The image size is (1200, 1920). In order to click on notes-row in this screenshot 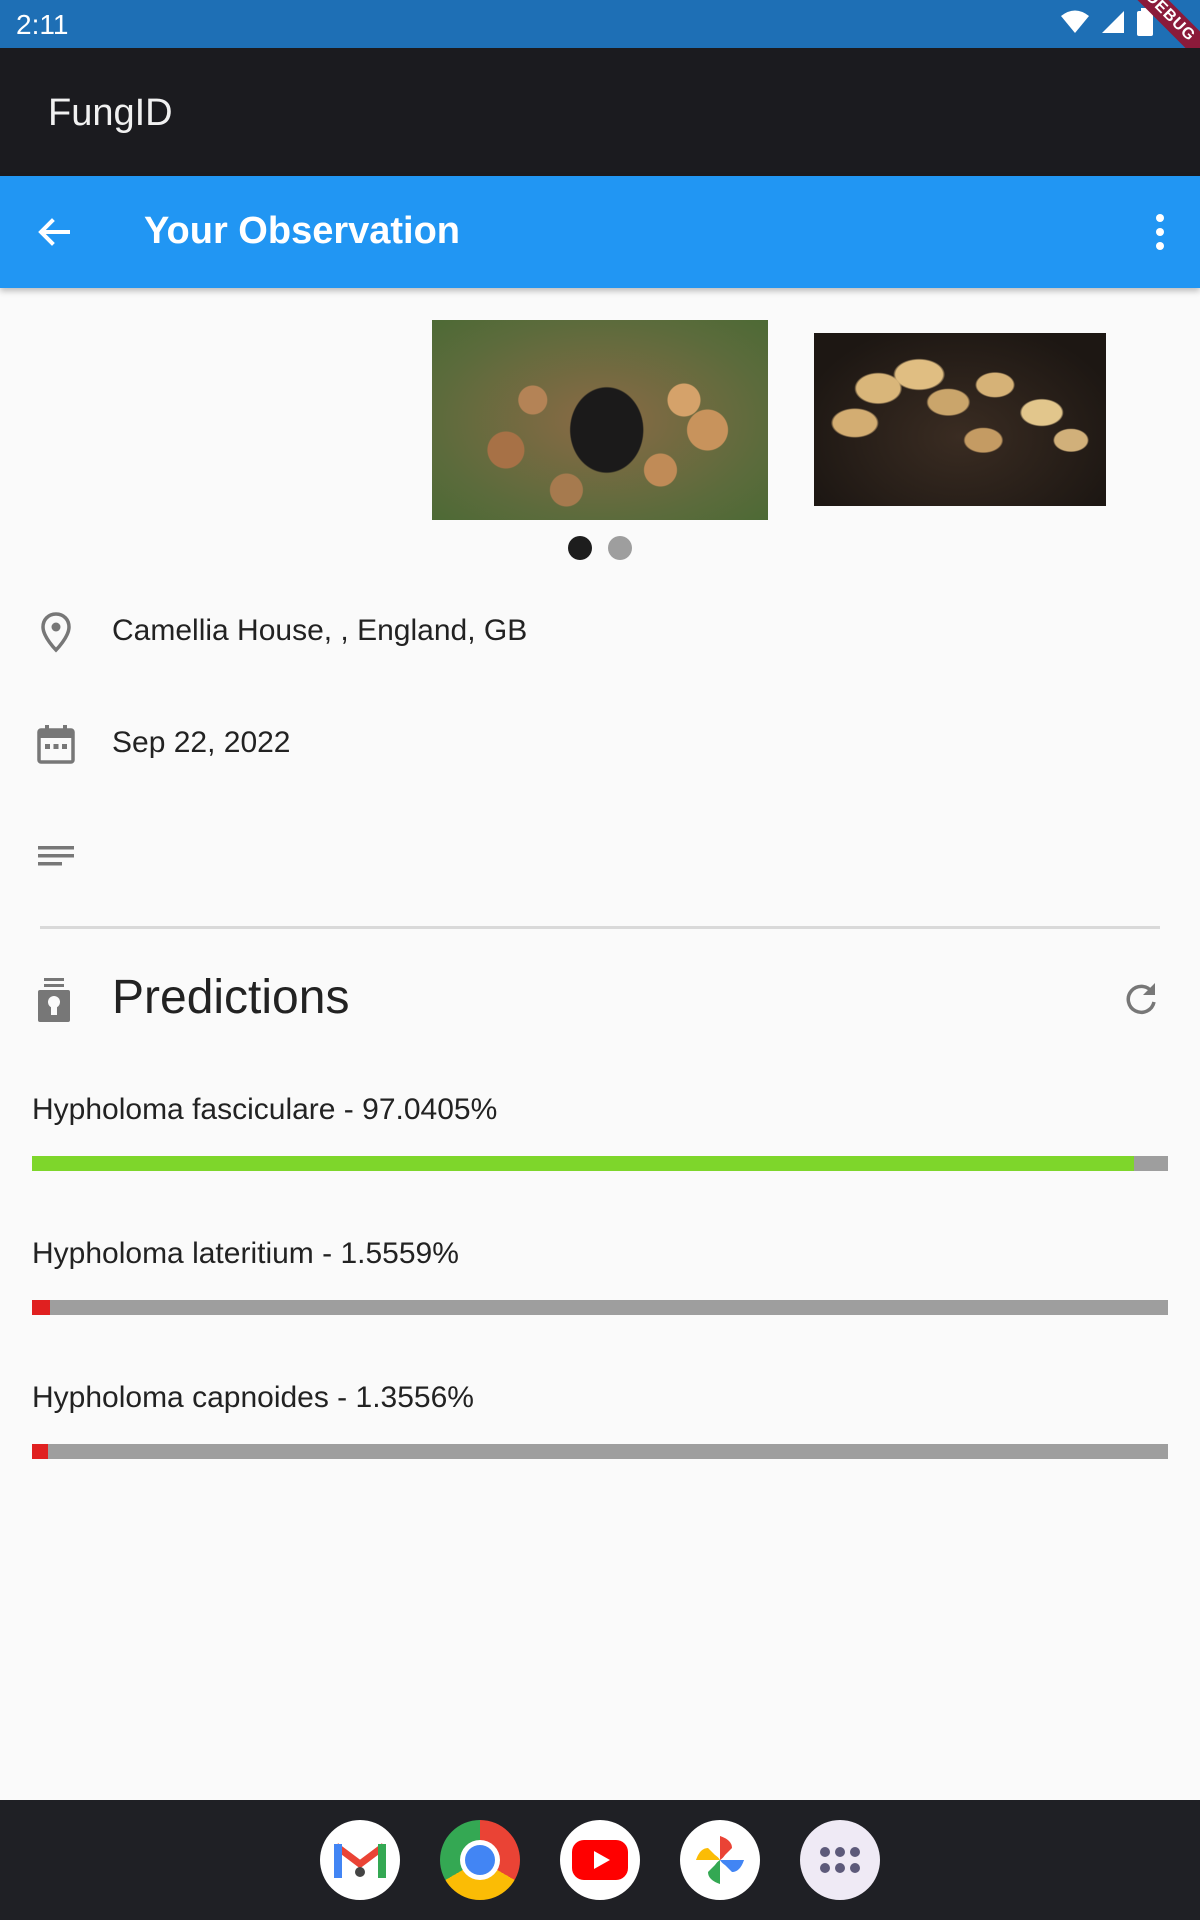, I will do `click(601, 856)`.